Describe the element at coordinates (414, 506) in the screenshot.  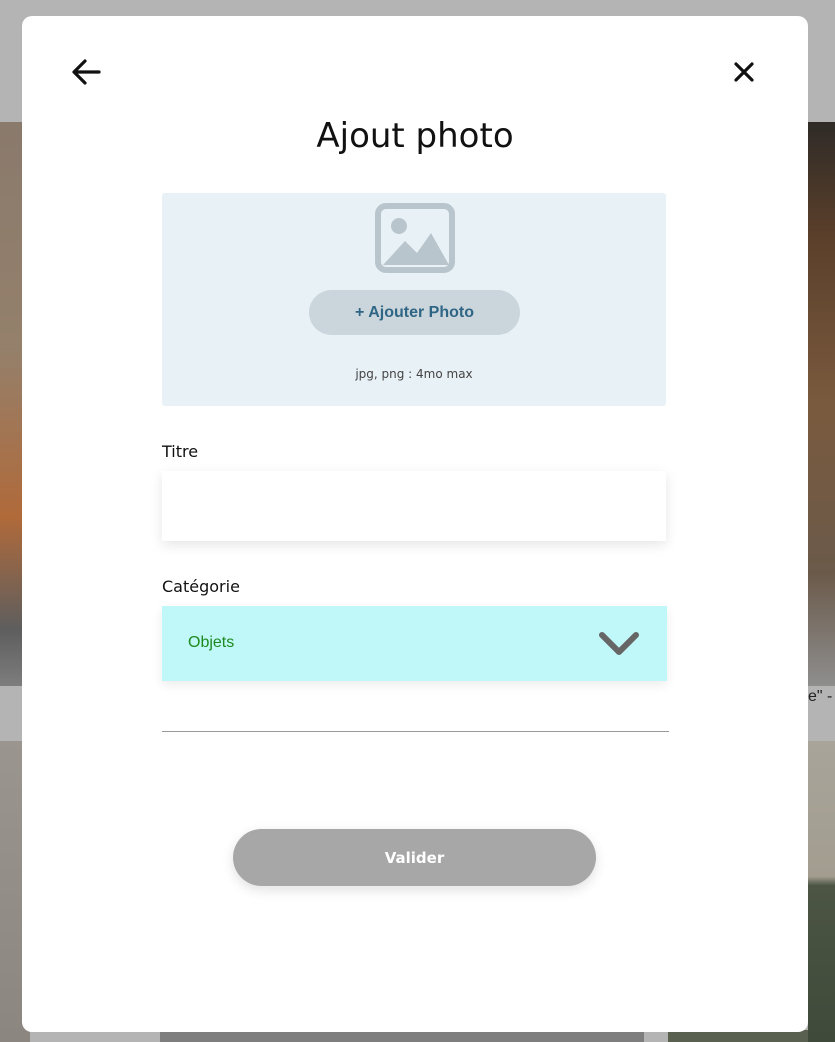
I see `title-input` at that location.